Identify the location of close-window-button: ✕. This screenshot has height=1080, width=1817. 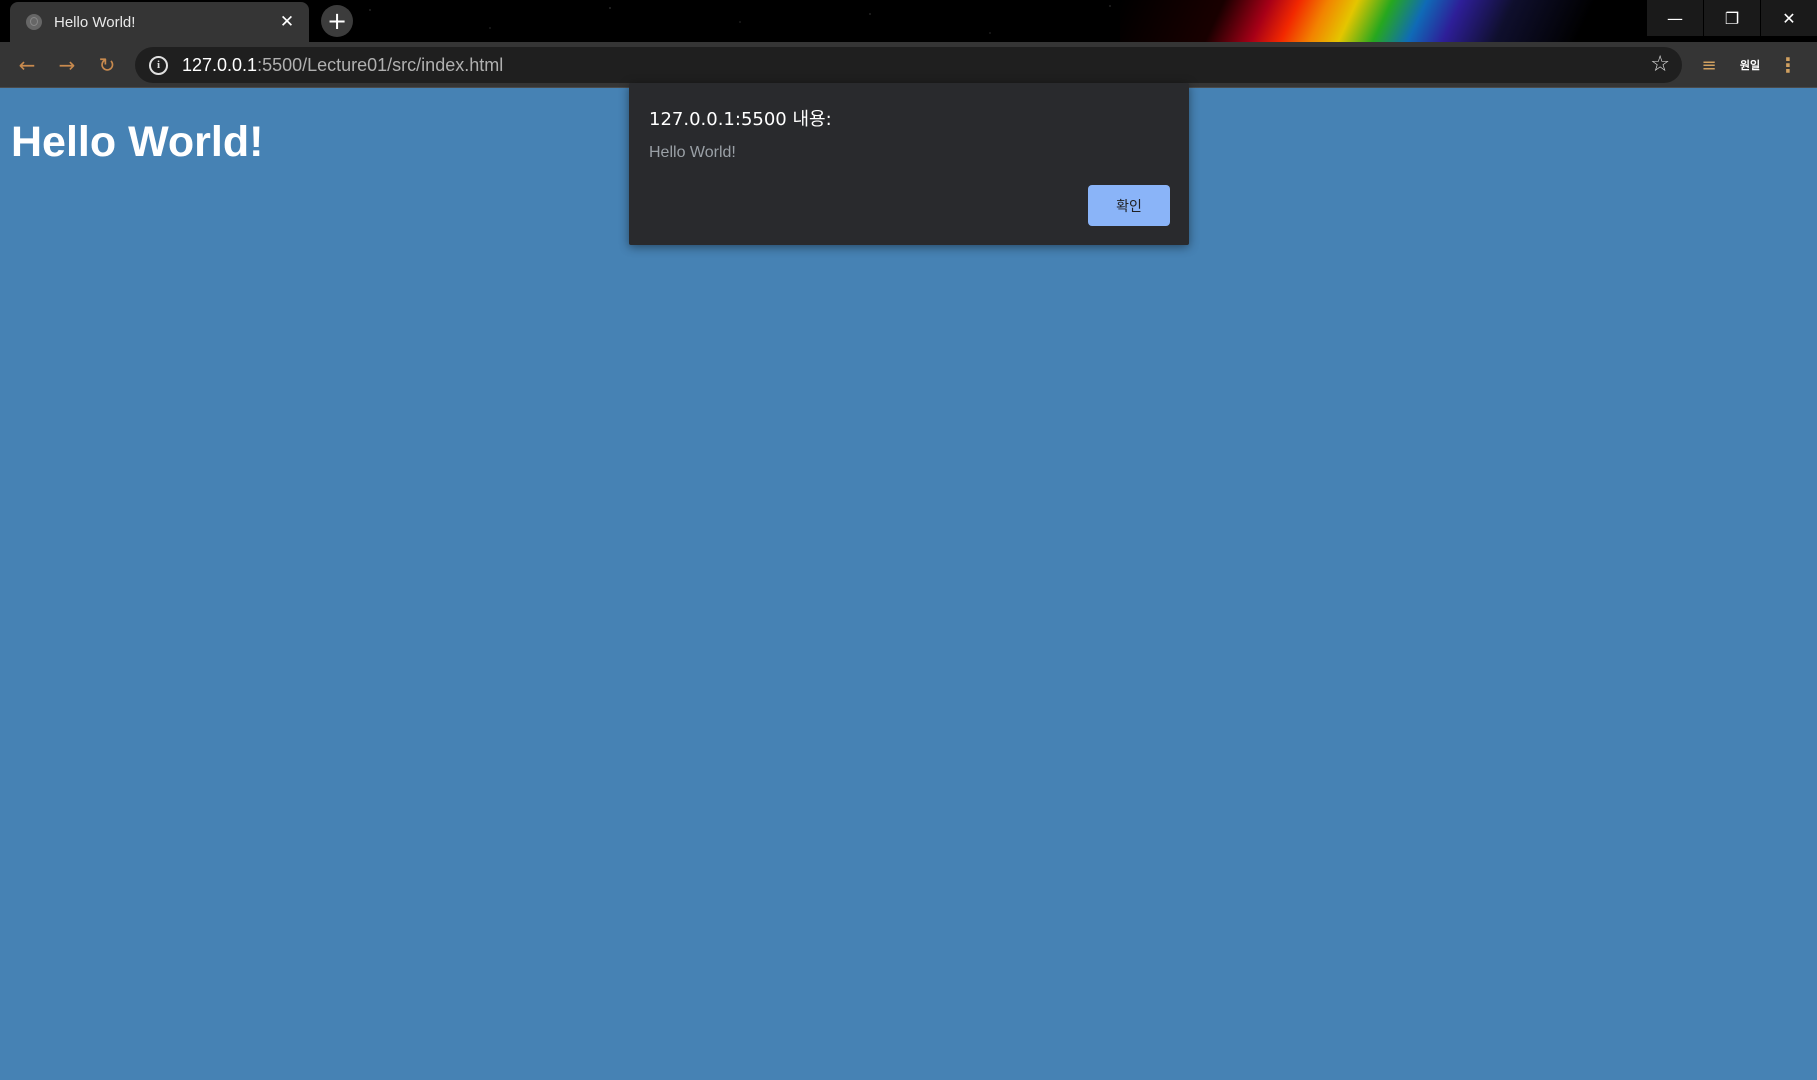
(1789, 18).